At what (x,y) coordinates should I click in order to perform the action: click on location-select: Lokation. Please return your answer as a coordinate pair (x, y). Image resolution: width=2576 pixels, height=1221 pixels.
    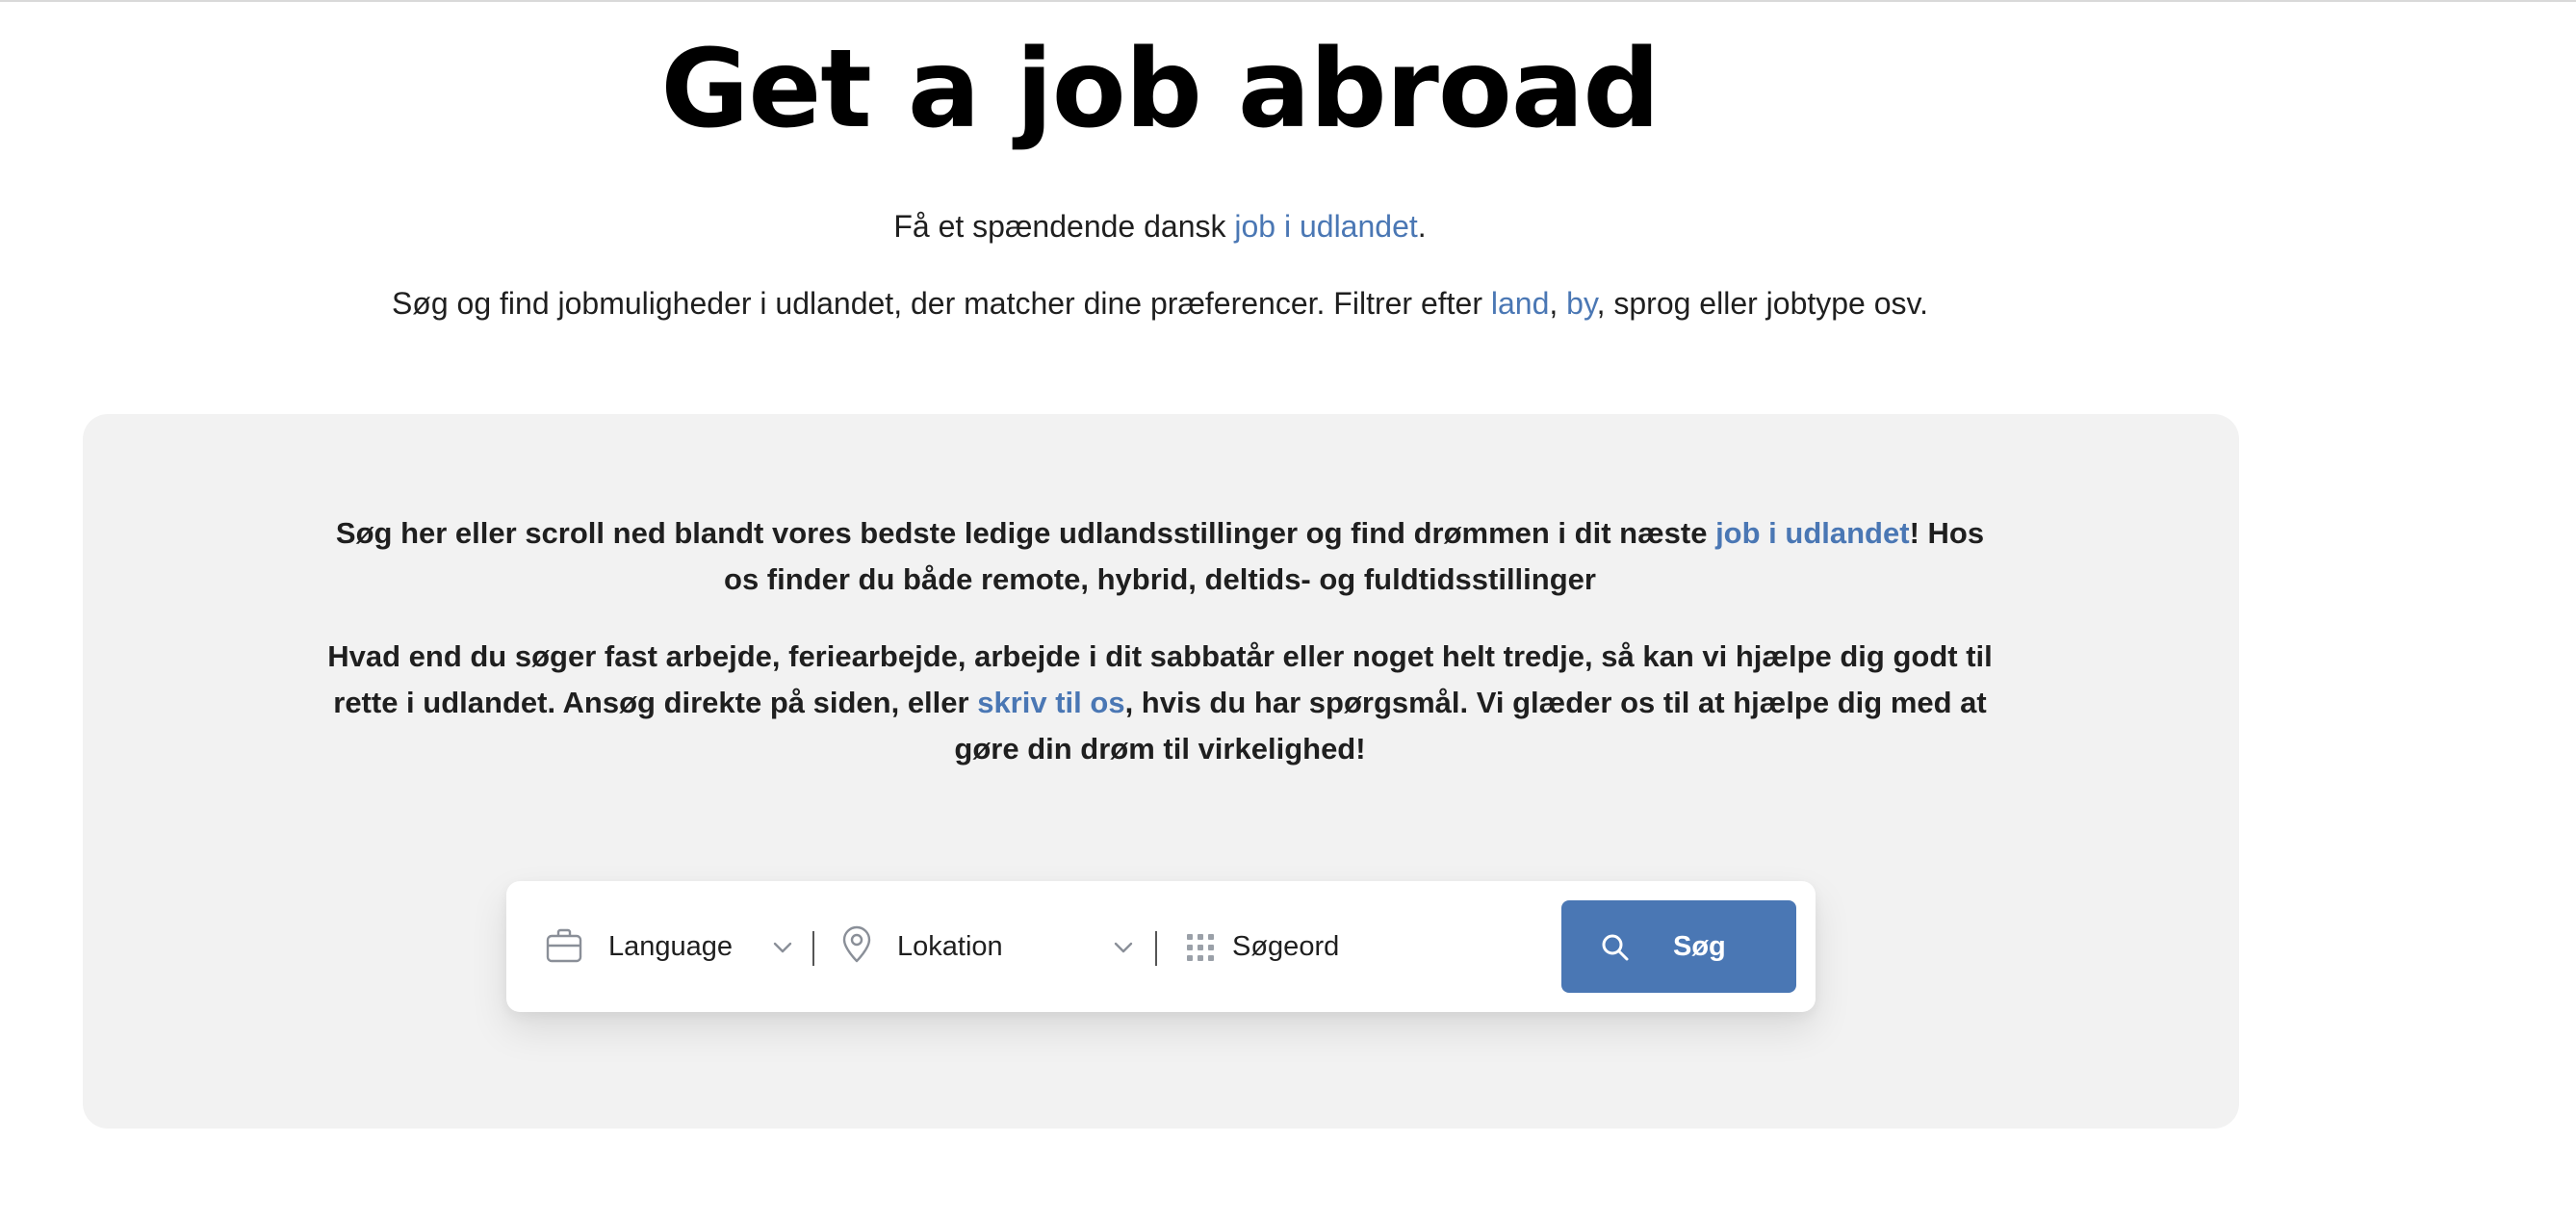
    Looking at the image, I should click on (950, 946).